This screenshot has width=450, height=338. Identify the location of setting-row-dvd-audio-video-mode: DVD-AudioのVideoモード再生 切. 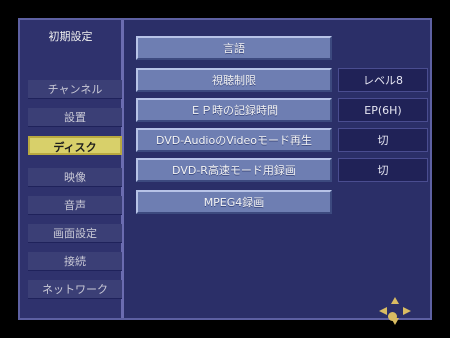
(282, 140).